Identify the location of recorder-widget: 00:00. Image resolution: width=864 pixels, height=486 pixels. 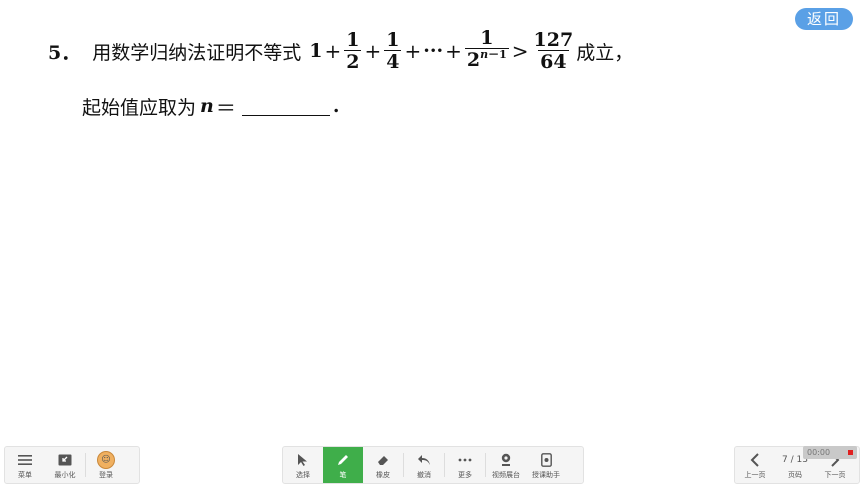
(830, 452).